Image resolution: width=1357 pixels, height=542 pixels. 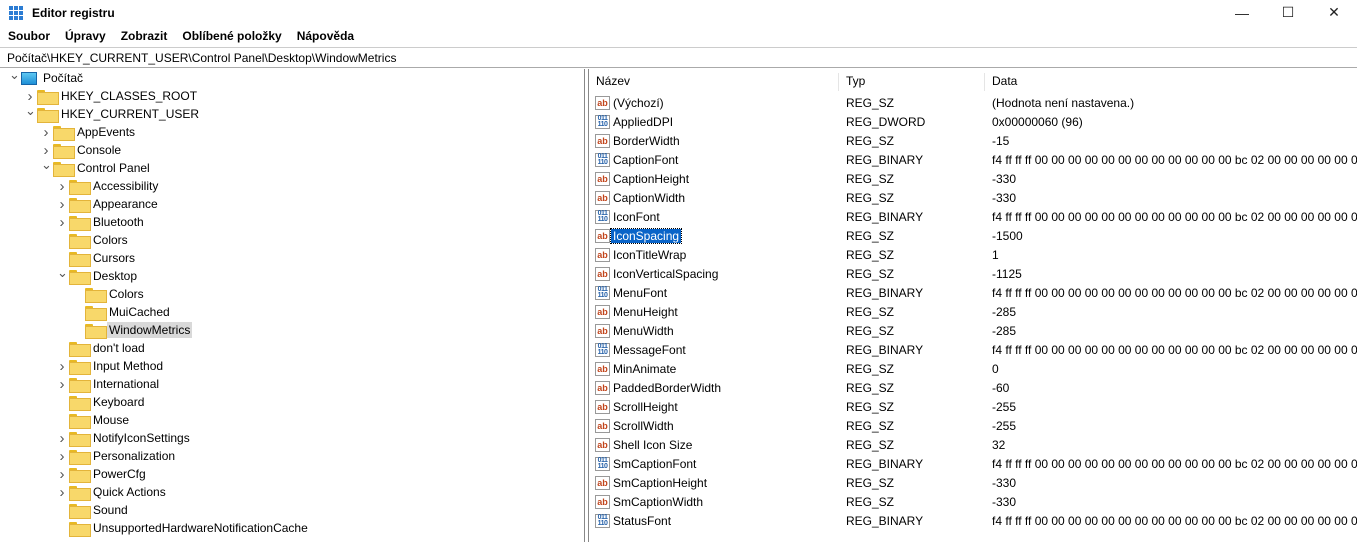 What do you see at coordinates (973, 274) in the screenshot?
I see `value-row: ab IconVerticalSpacing REG_SZ -1125` at bounding box center [973, 274].